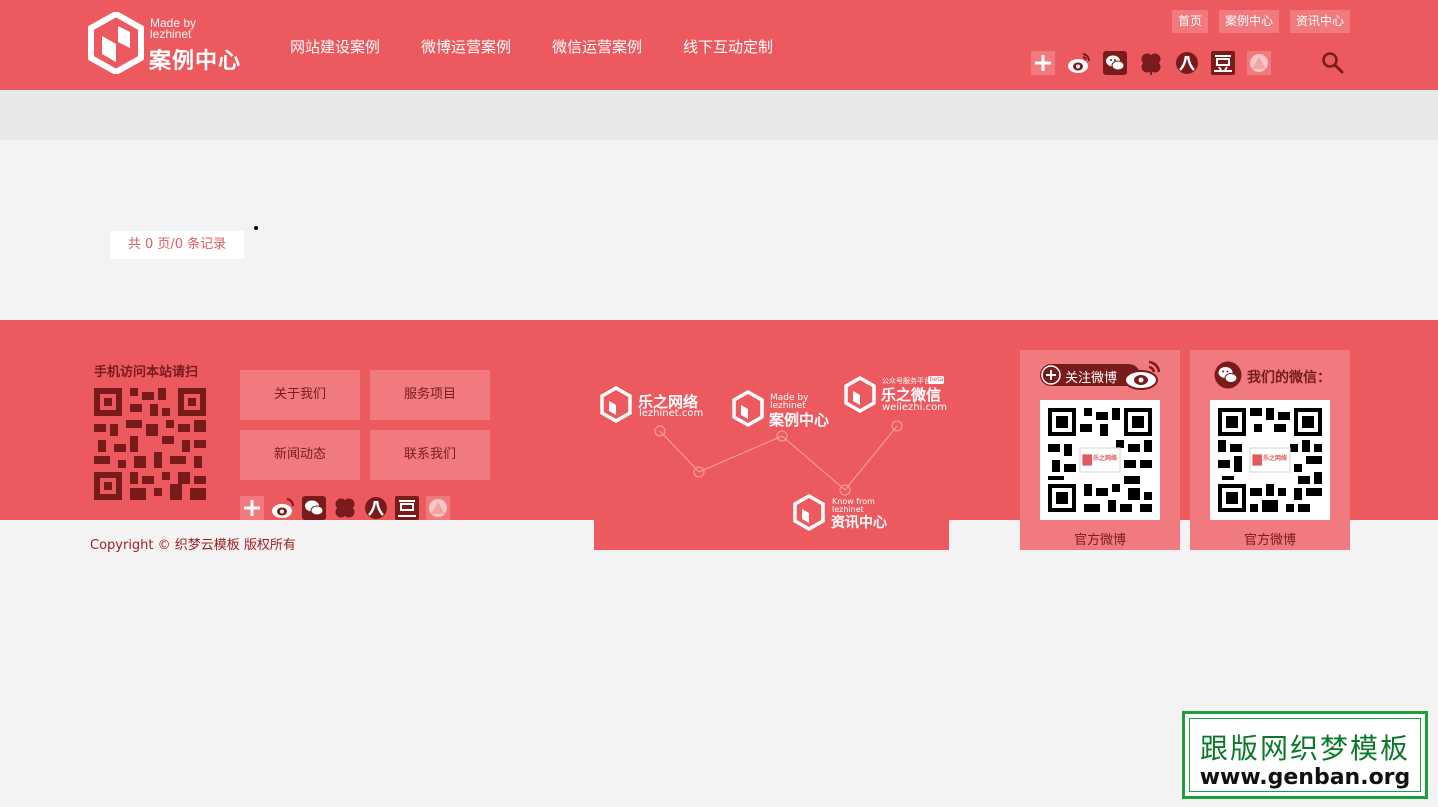 This screenshot has width=1438, height=807. What do you see at coordinates (466, 46) in the screenshot?
I see `nav-weibo-cases: 微博运营案例` at bounding box center [466, 46].